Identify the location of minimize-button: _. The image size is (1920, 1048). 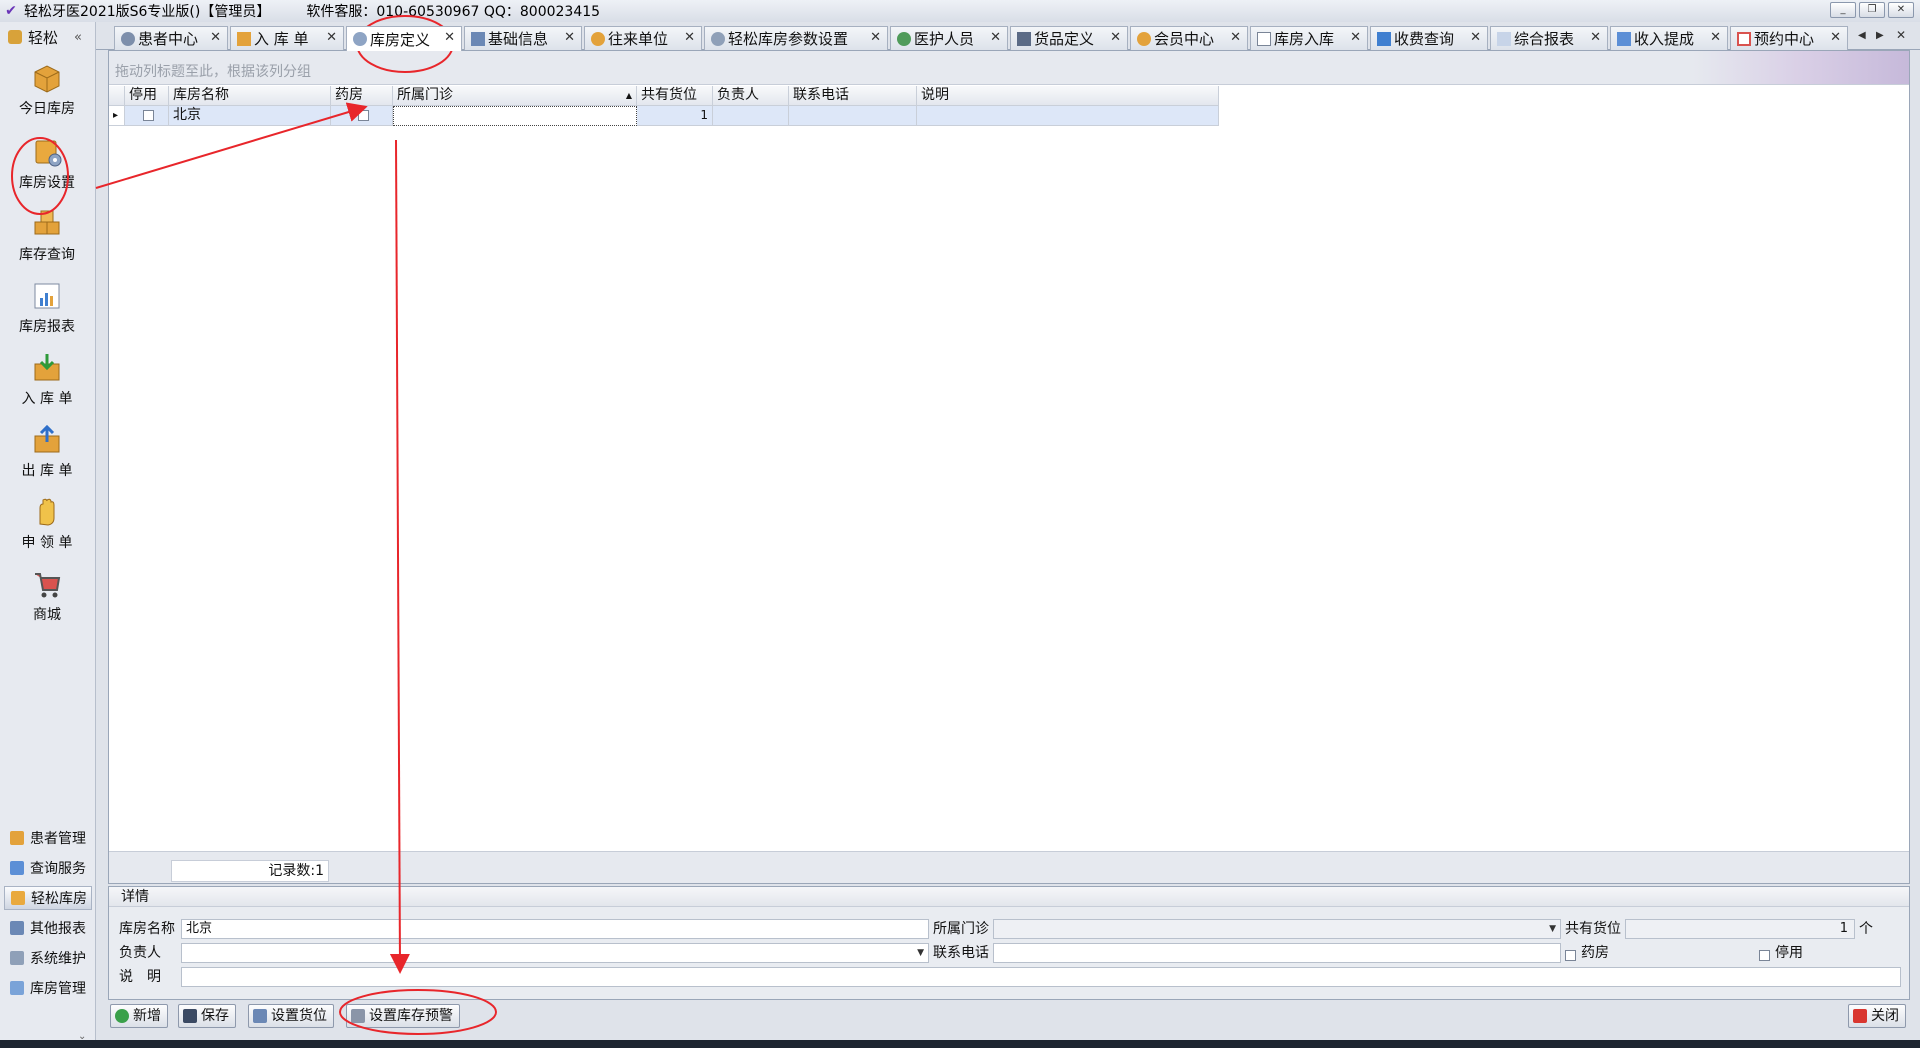
(1843, 10).